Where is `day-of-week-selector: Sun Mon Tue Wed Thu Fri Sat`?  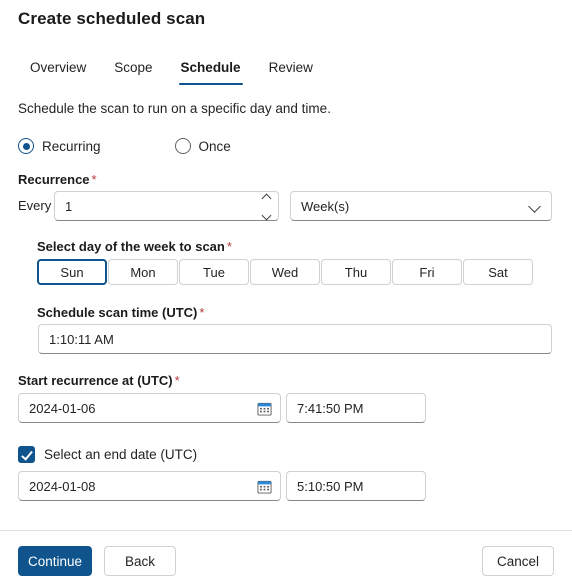
day-of-week-selector: Sun Mon Tue Wed Thu Fri Sat is located at coordinates (285, 272).